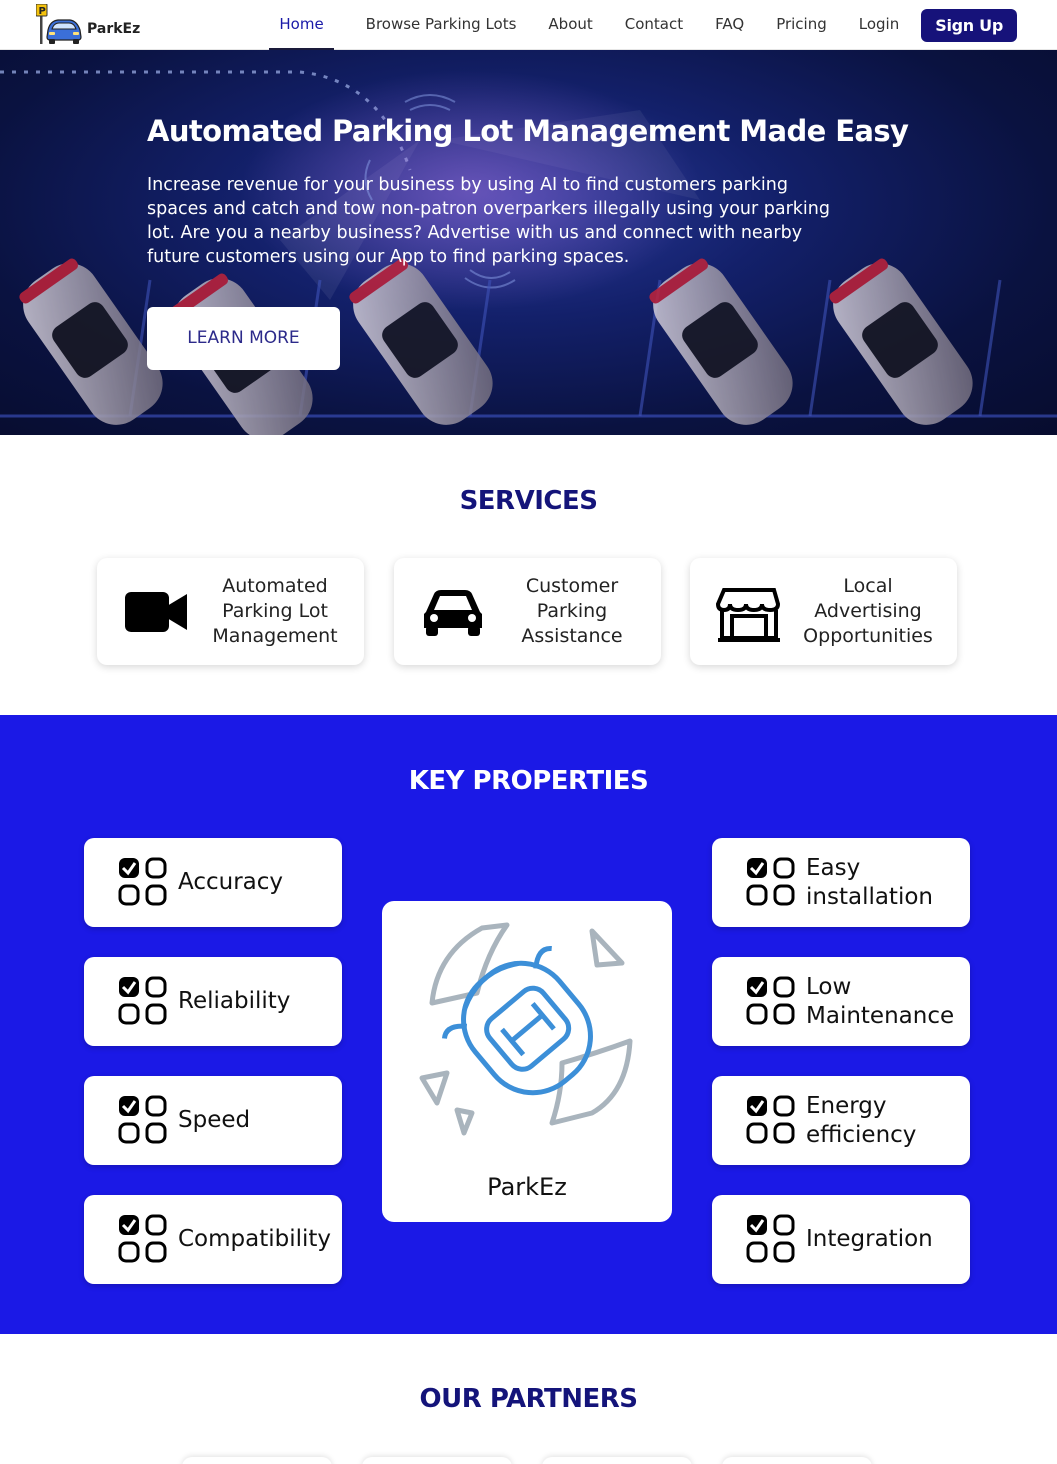 The height and width of the screenshot is (1464, 1057). Describe the element at coordinates (572, 611) in the screenshot. I see `service-label: Customer Parking Assistance` at that location.